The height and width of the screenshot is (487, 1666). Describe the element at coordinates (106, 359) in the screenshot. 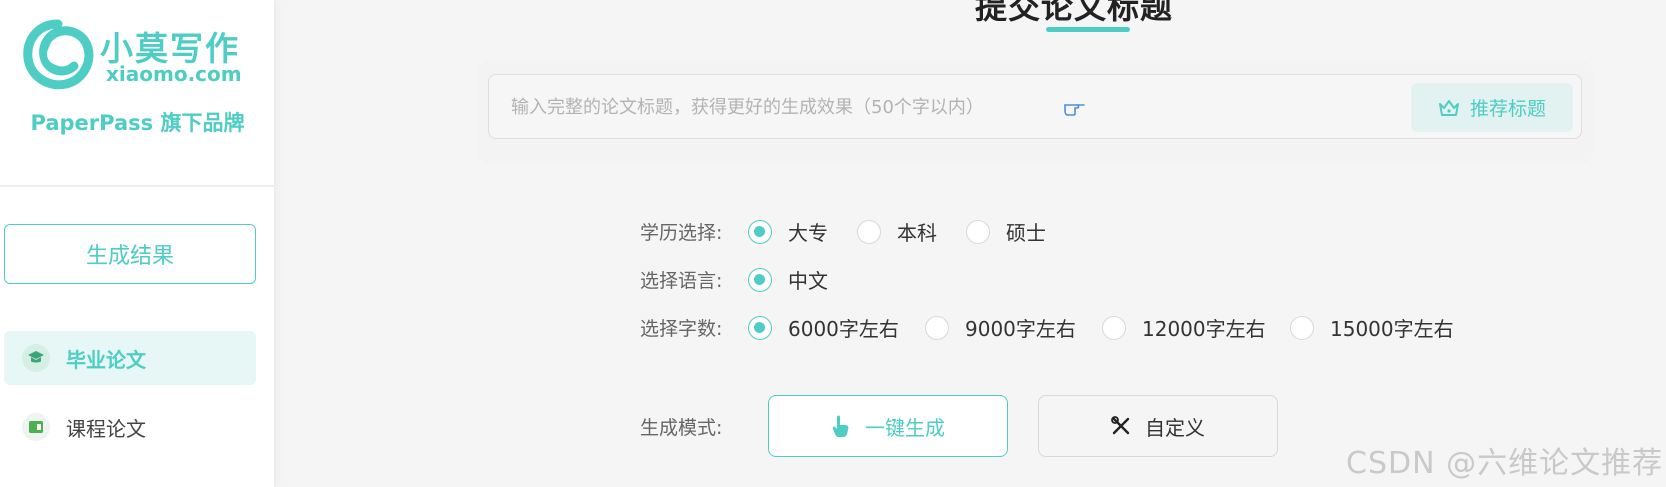

I see `sidebar-item-label: 毕业论文` at that location.